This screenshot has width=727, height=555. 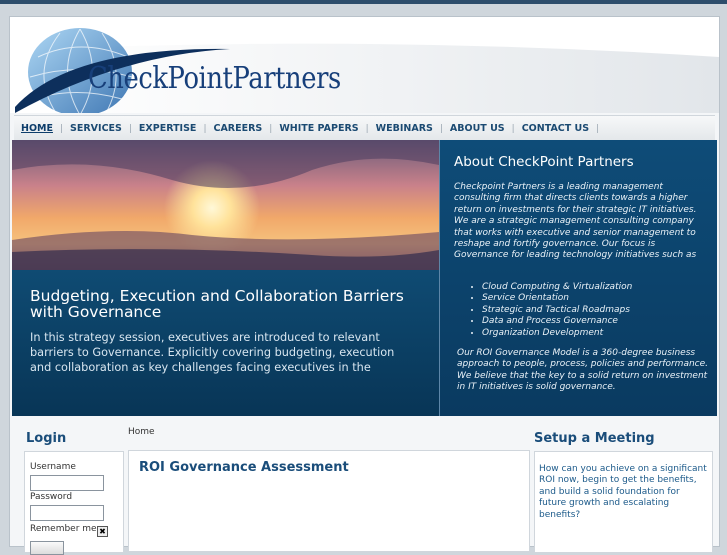 I want to click on breadcrumb: Home, so click(x=141, y=432).